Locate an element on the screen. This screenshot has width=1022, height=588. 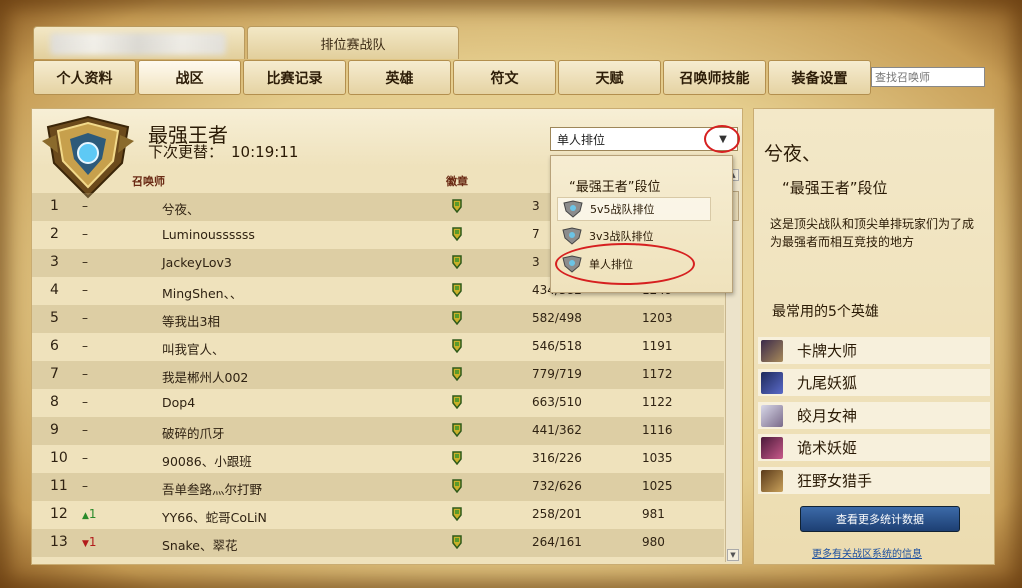
table-row: 13 ▼1 Snake、翠花 264/161 980 is located at coordinates (378, 543).